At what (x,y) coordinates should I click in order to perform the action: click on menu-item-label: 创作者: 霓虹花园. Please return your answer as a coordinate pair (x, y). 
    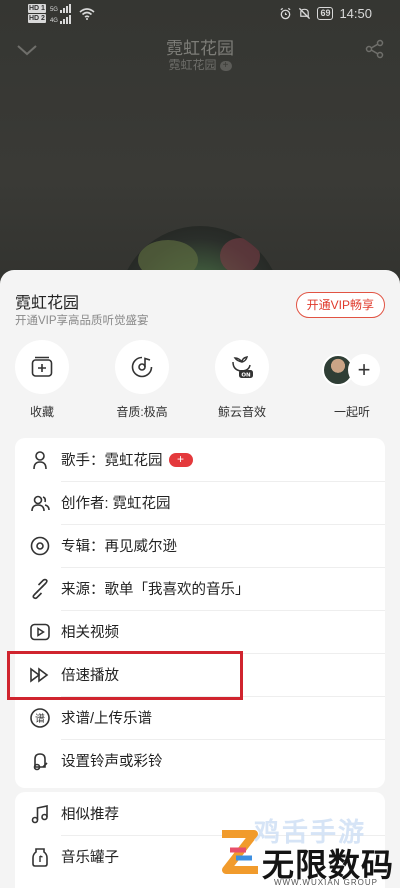
    Looking at the image, I should click on (116, 504).